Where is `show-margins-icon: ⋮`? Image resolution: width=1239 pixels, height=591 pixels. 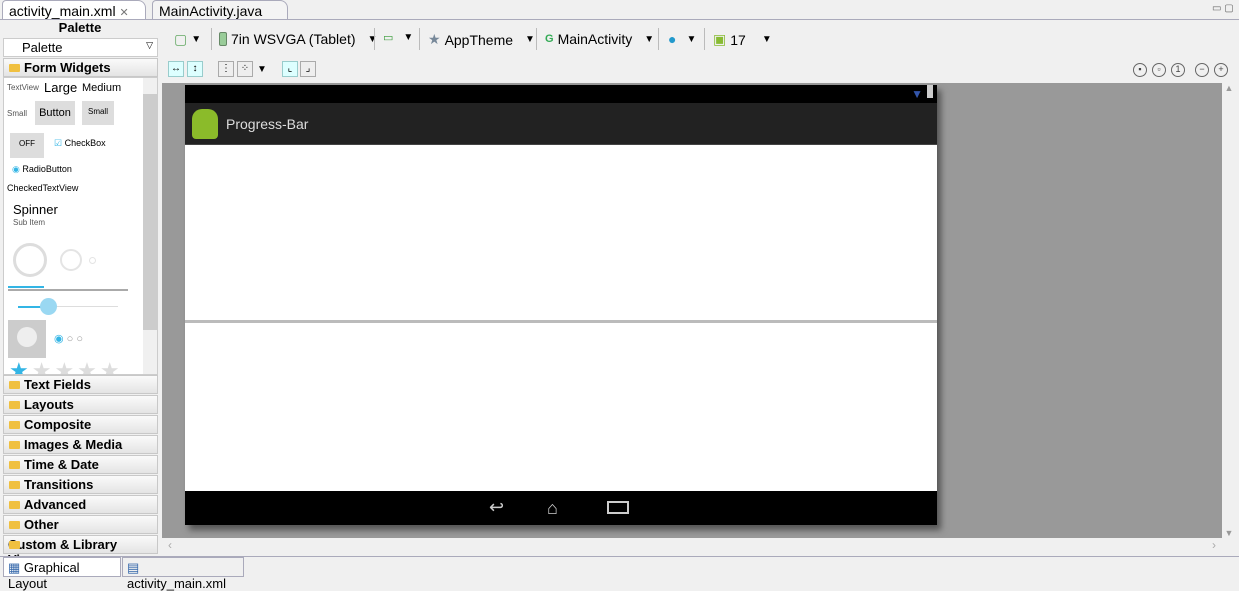 show-margins-icon: ⋮ is located at coordinates (226, 69).